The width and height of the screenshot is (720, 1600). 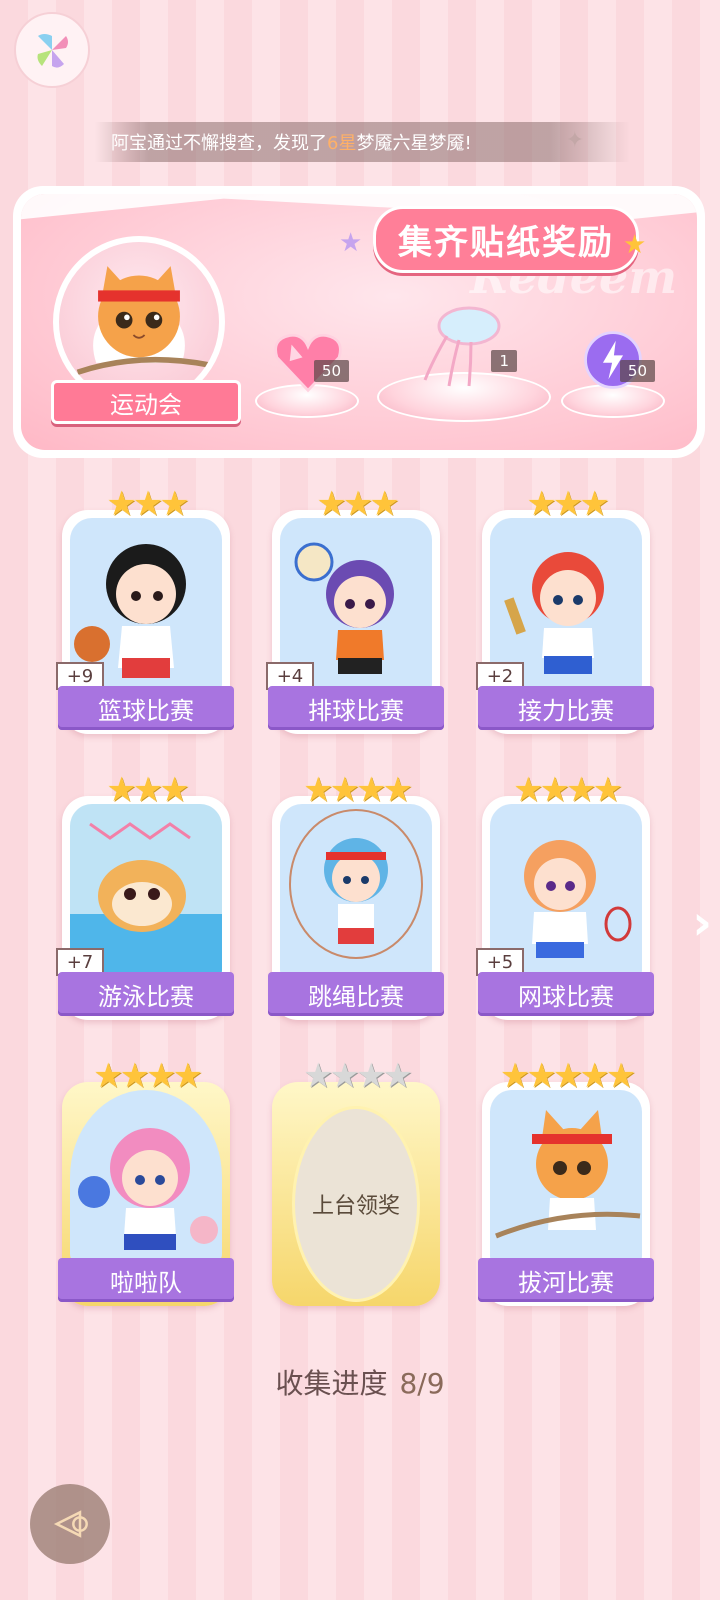 I want to click on progress-value: 8/9, so click(x=422, y=1383).